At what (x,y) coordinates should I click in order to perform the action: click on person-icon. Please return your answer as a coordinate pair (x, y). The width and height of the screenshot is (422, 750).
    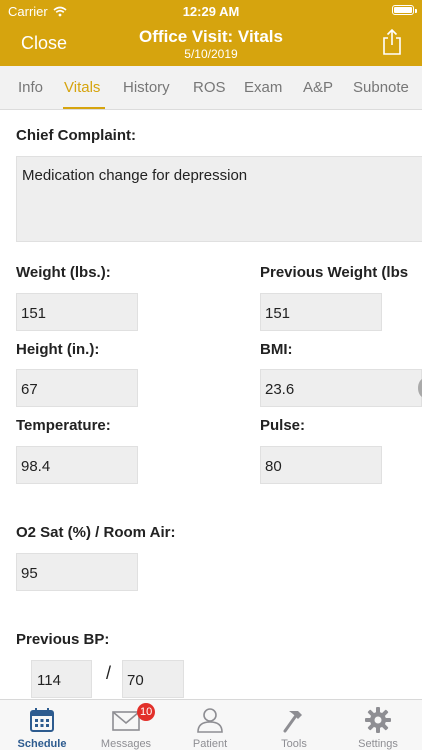
    Looking at the image, I should click on (210, 720).